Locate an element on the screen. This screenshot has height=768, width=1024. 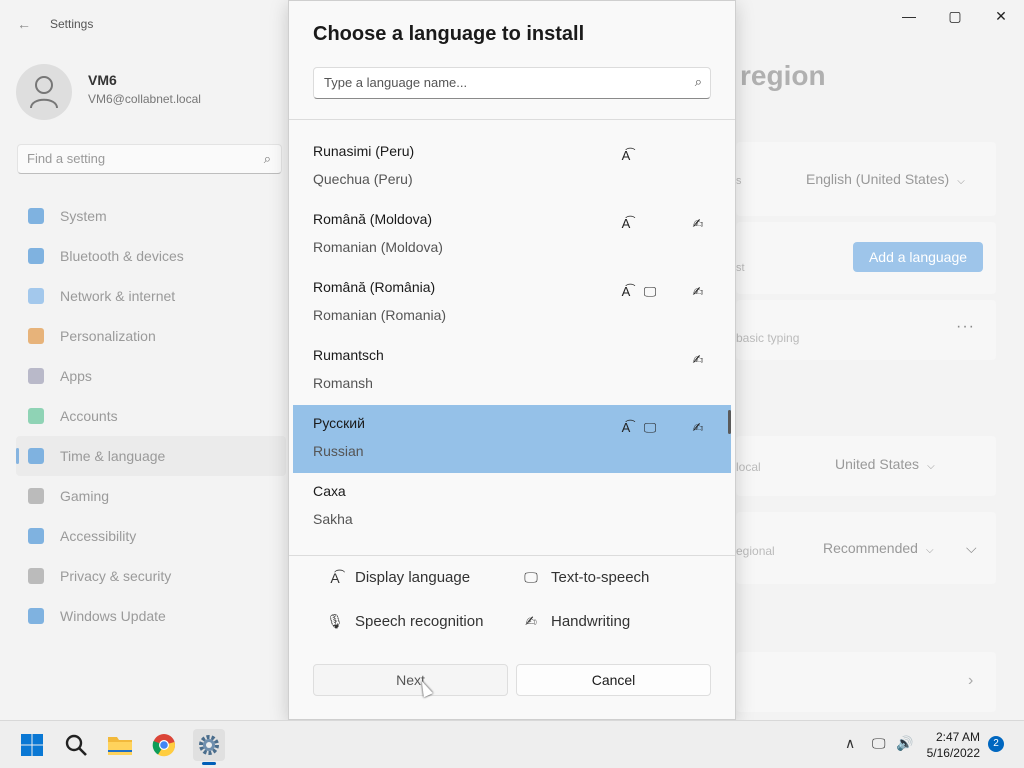
volume-icon: 🔊 is located at coordinates (904, 743).